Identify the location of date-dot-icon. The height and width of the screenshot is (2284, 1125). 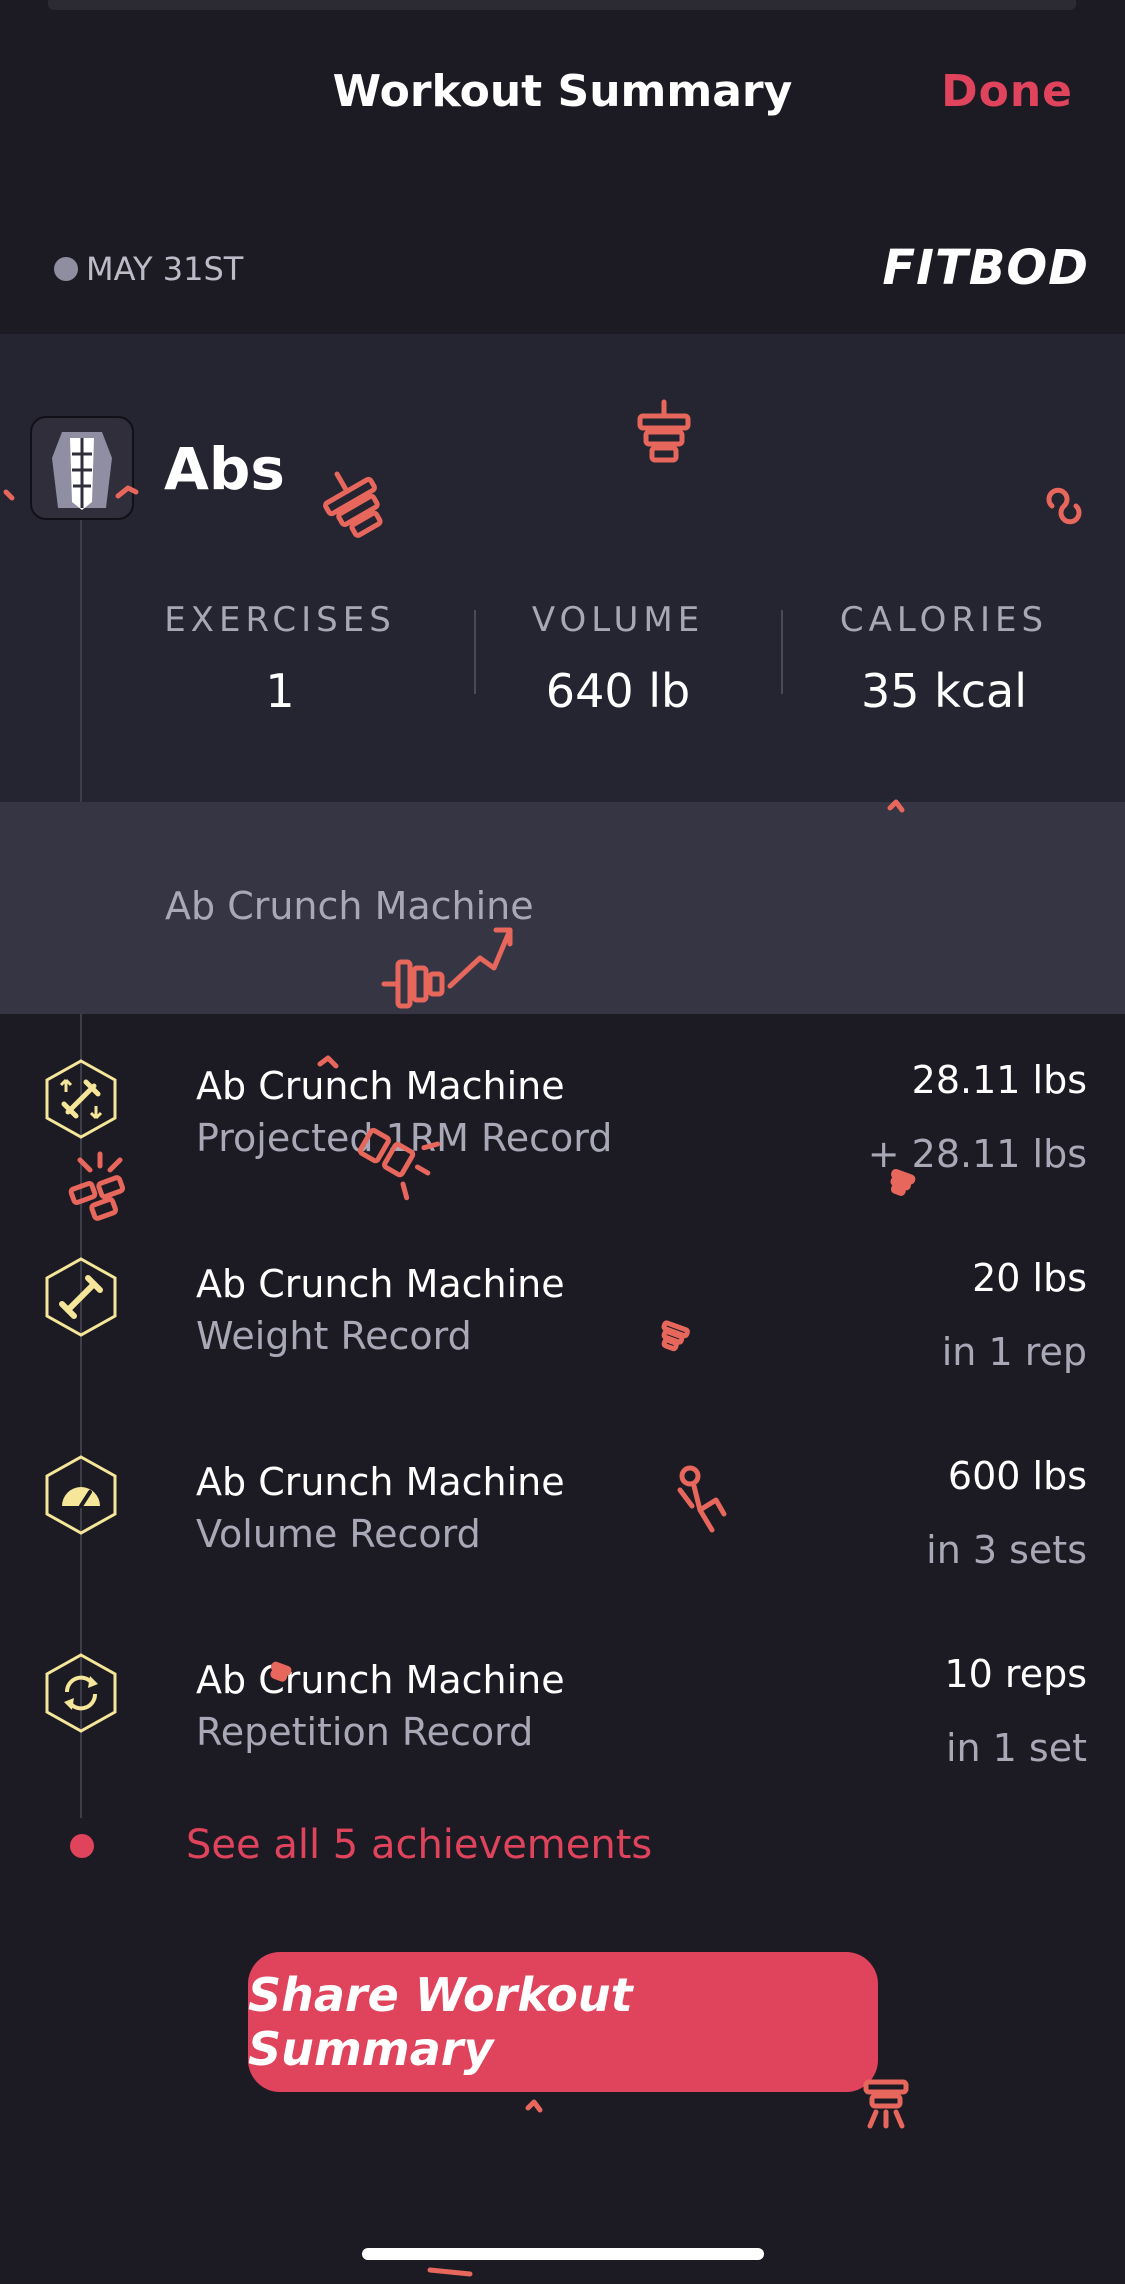
(66, 269).